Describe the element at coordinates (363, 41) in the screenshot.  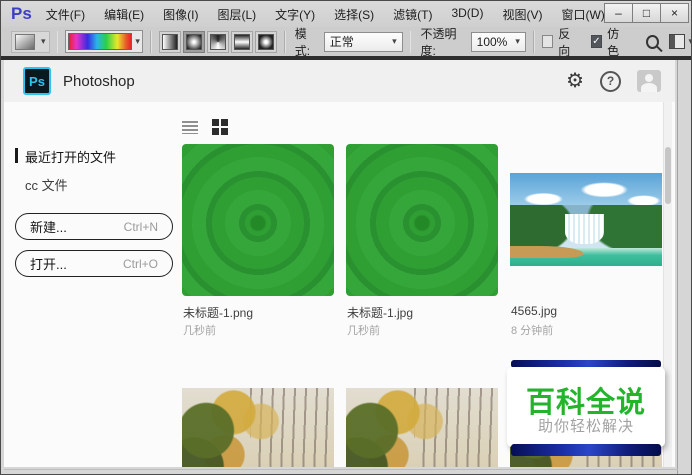
I see `blend-mode-select: 正常 ▾` at that location.